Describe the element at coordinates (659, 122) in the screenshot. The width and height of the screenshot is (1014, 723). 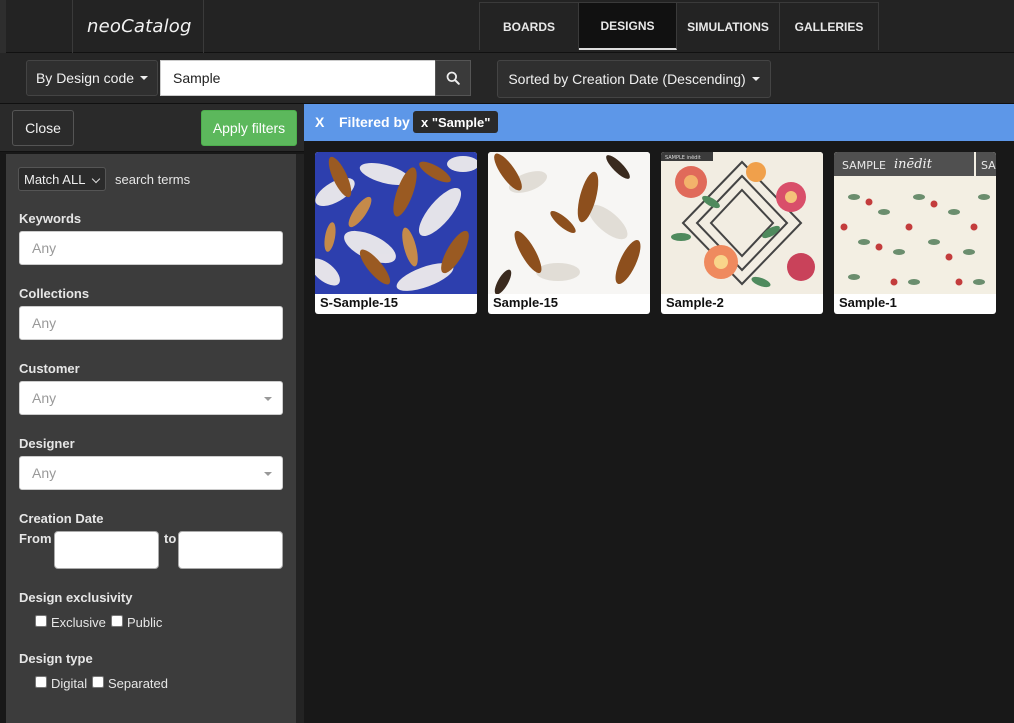
I see `active-filter-bar: X Filtered by x "Sample"` at that location.